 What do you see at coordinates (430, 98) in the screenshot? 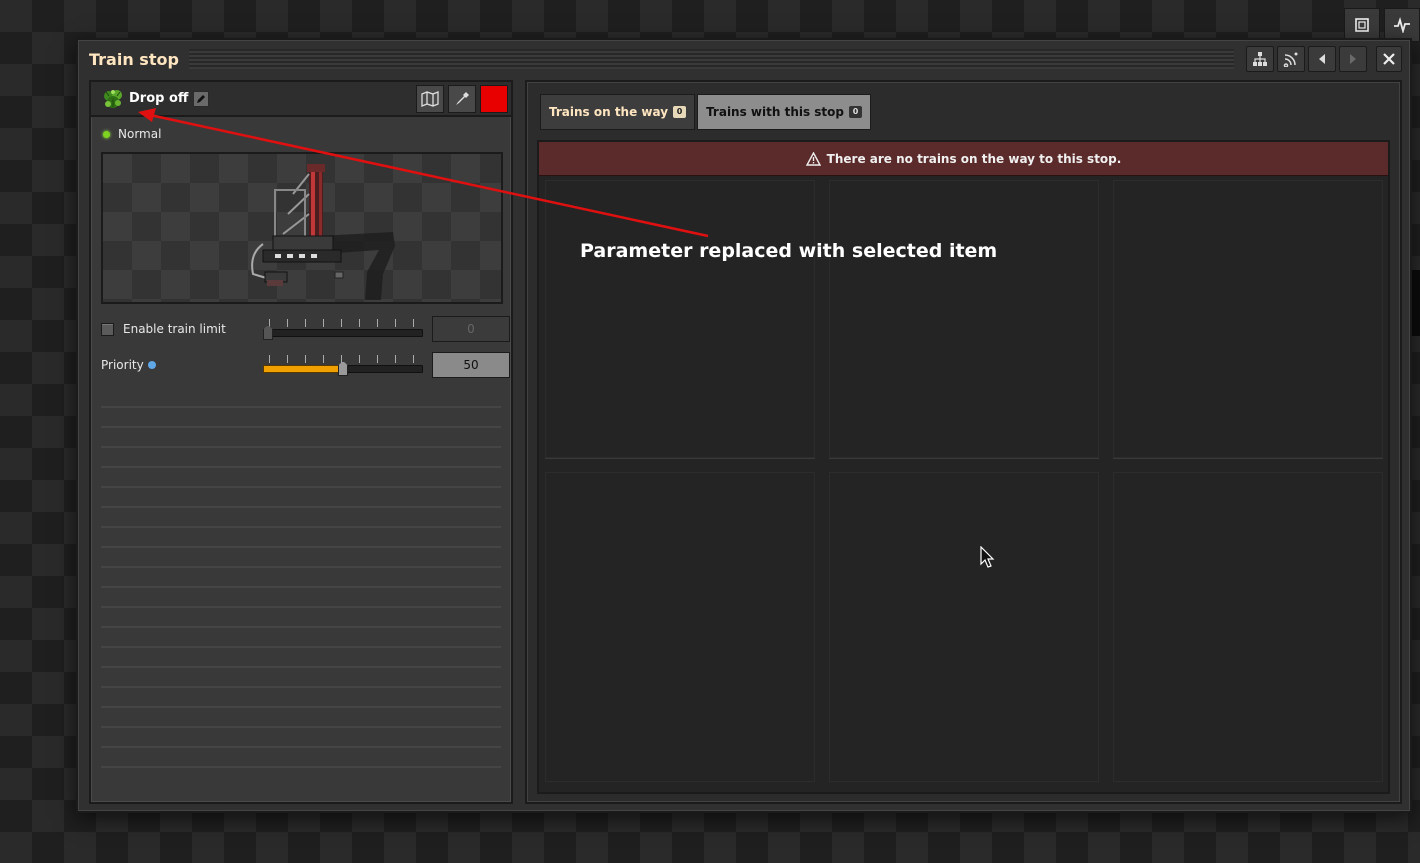
I see `map-icon` at bounding box center [430, 98].